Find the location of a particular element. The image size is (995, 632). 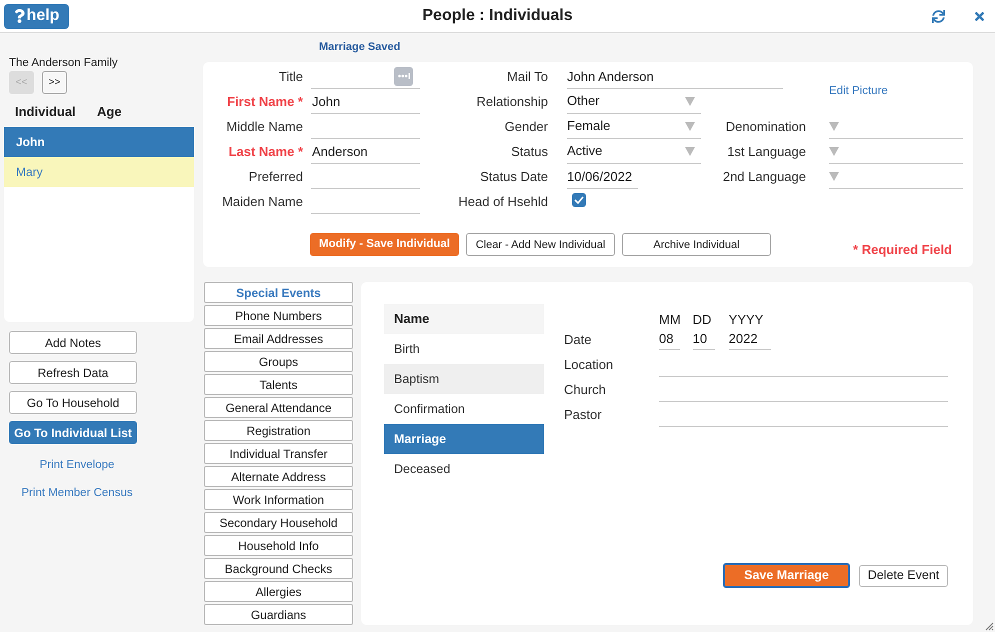

dropdown: Active is located at coordinates (634, 152).